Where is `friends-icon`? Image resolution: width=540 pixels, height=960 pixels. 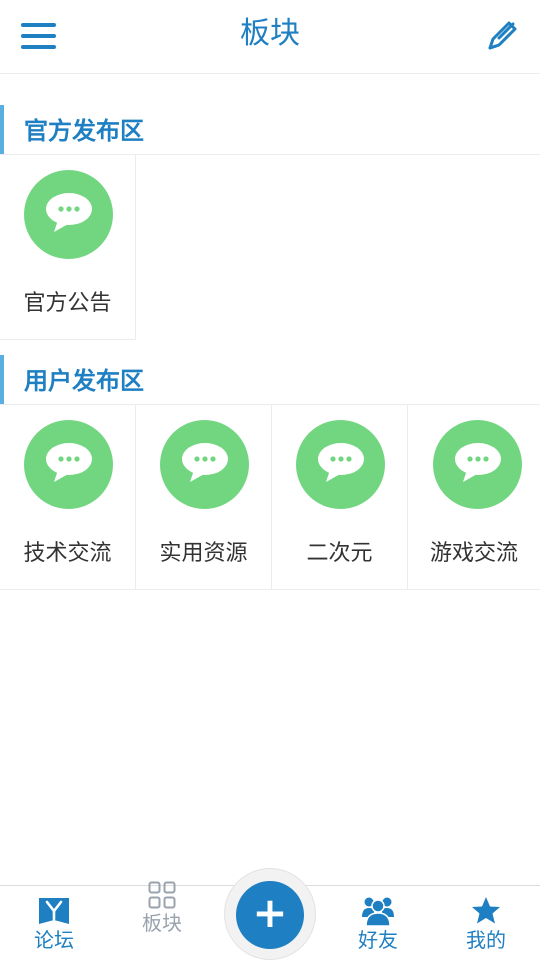 friends-icon is located at coordinates (378, 912).